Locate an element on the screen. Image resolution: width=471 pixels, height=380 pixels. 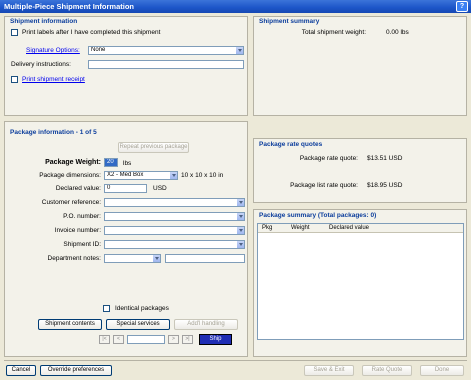
print-labels-checkbox is located at coordinates (14, 32).